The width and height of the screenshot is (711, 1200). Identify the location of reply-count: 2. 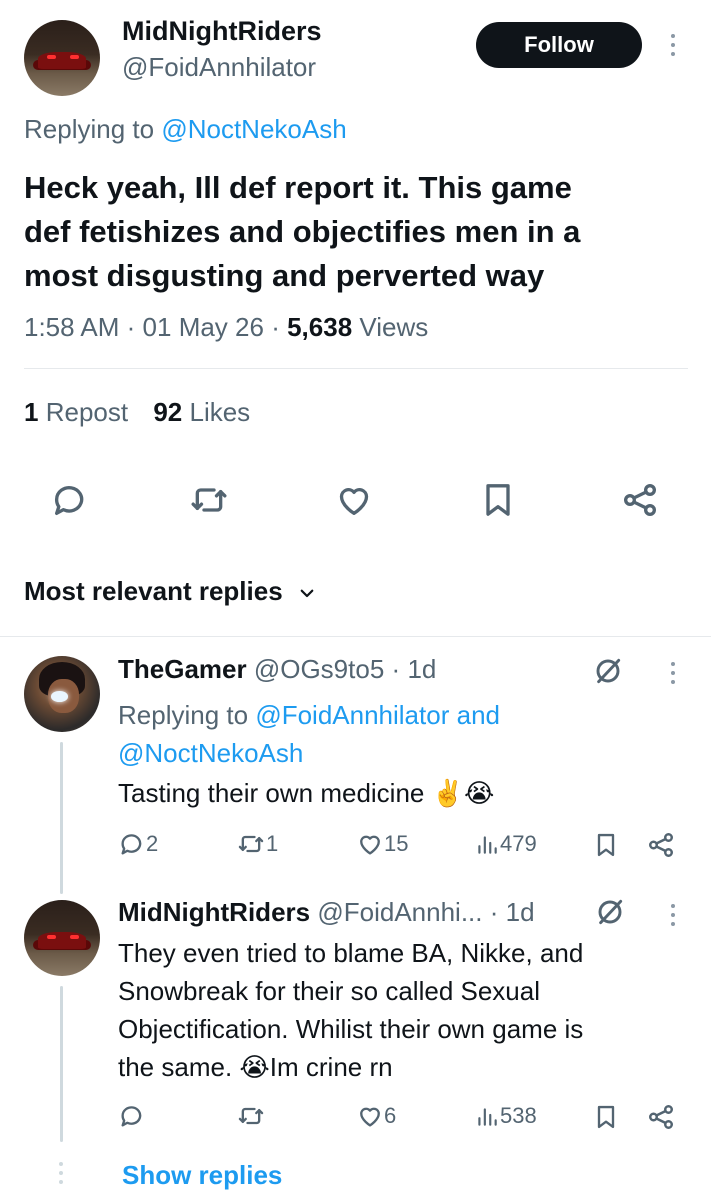
(152, 844).